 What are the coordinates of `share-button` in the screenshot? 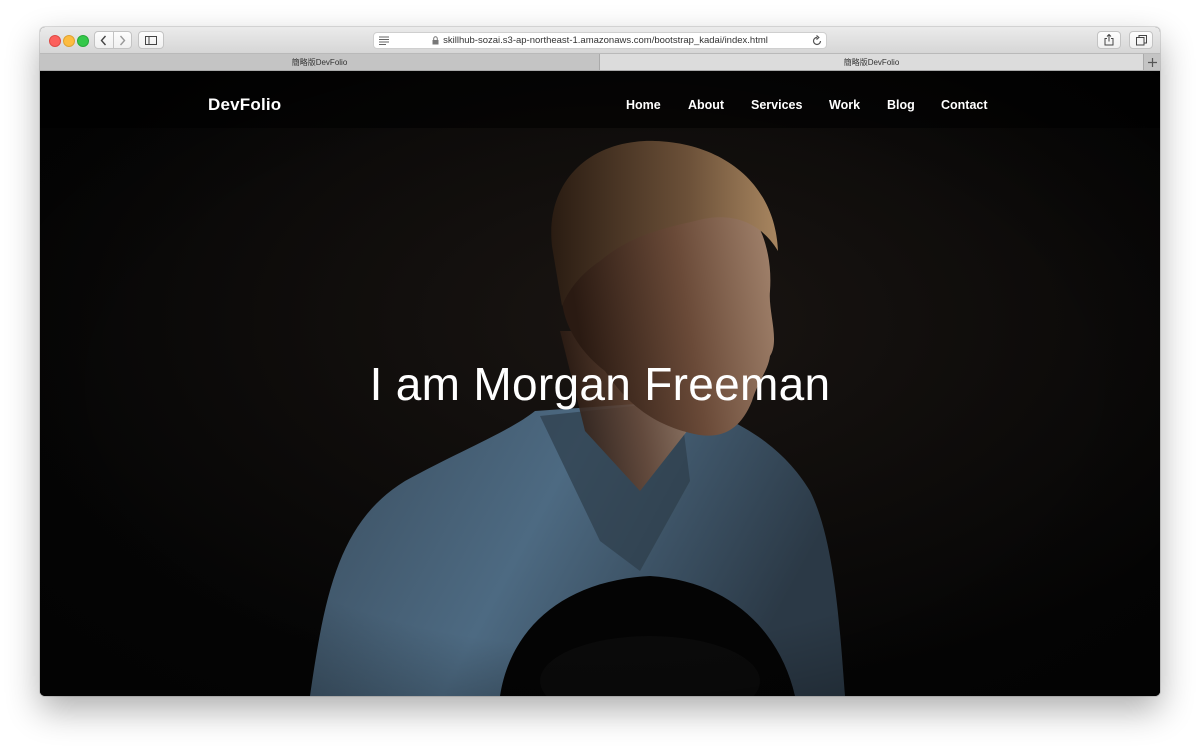 It's located at (1109, 40).